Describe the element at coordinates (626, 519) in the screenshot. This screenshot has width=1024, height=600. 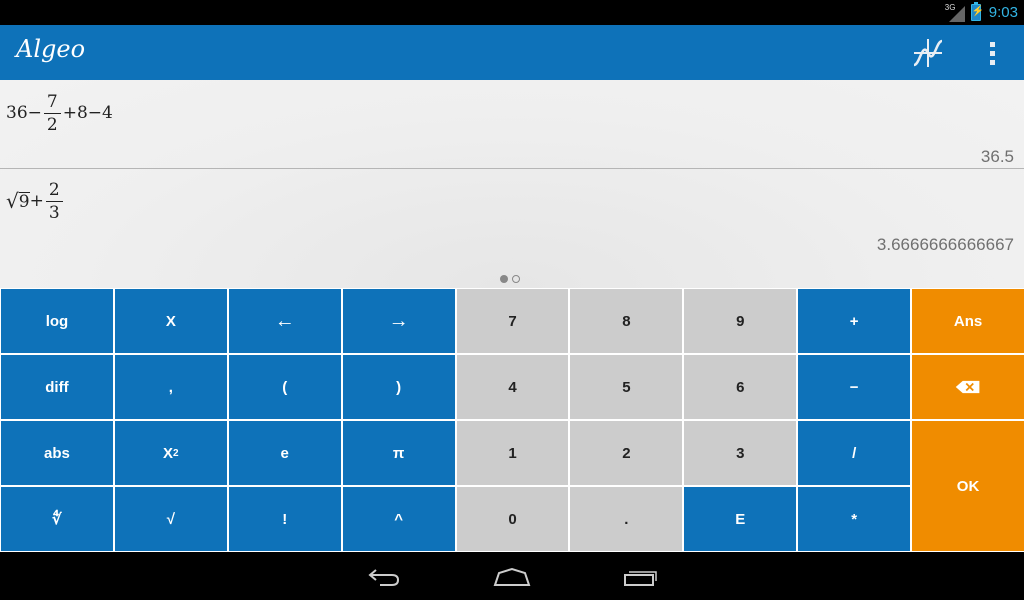
I see `decimal-point-key: .` at that location.